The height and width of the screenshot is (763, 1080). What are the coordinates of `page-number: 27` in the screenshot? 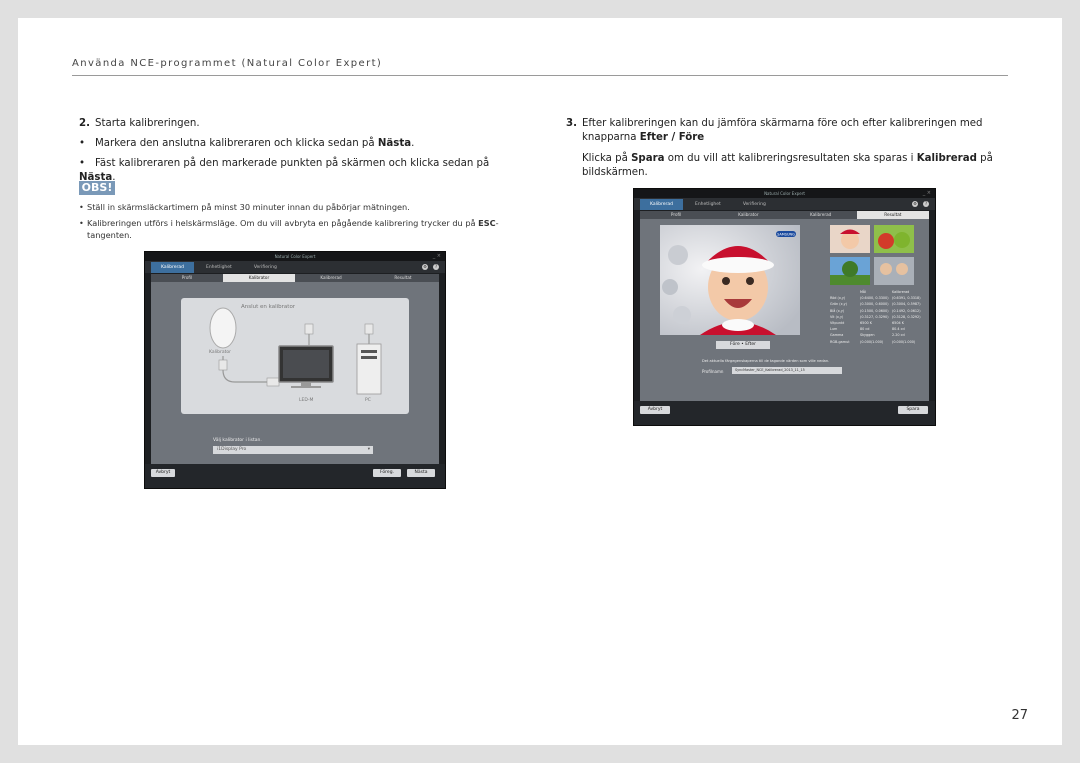 It's located at (1019, 715).